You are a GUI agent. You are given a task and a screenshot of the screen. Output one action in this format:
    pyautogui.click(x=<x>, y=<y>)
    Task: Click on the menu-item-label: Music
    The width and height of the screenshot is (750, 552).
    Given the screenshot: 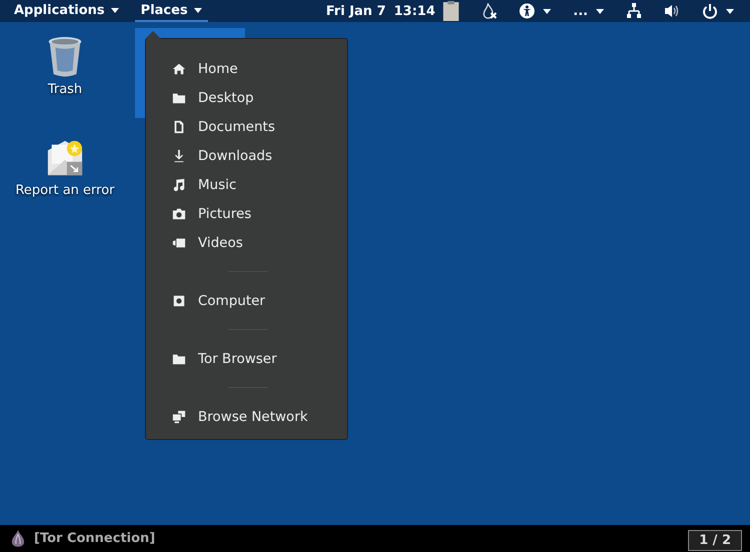 What is the action you would take?
    pyautogui.click(x=217, y=184)
    